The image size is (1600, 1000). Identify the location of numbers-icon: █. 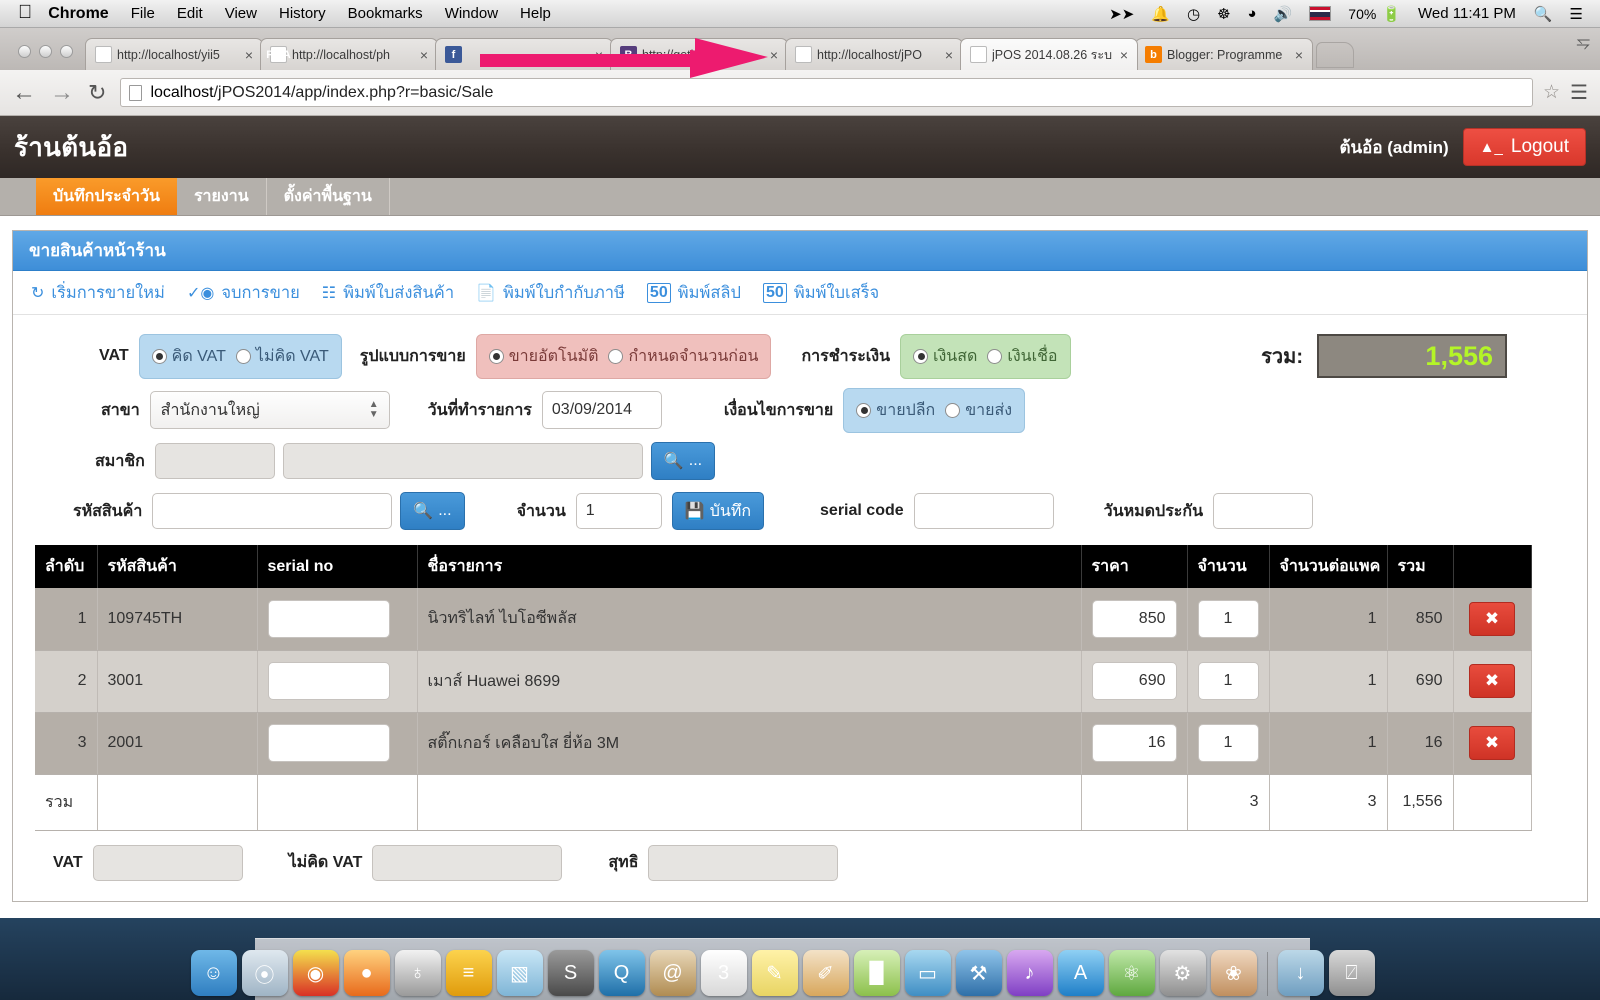
(876, 973).